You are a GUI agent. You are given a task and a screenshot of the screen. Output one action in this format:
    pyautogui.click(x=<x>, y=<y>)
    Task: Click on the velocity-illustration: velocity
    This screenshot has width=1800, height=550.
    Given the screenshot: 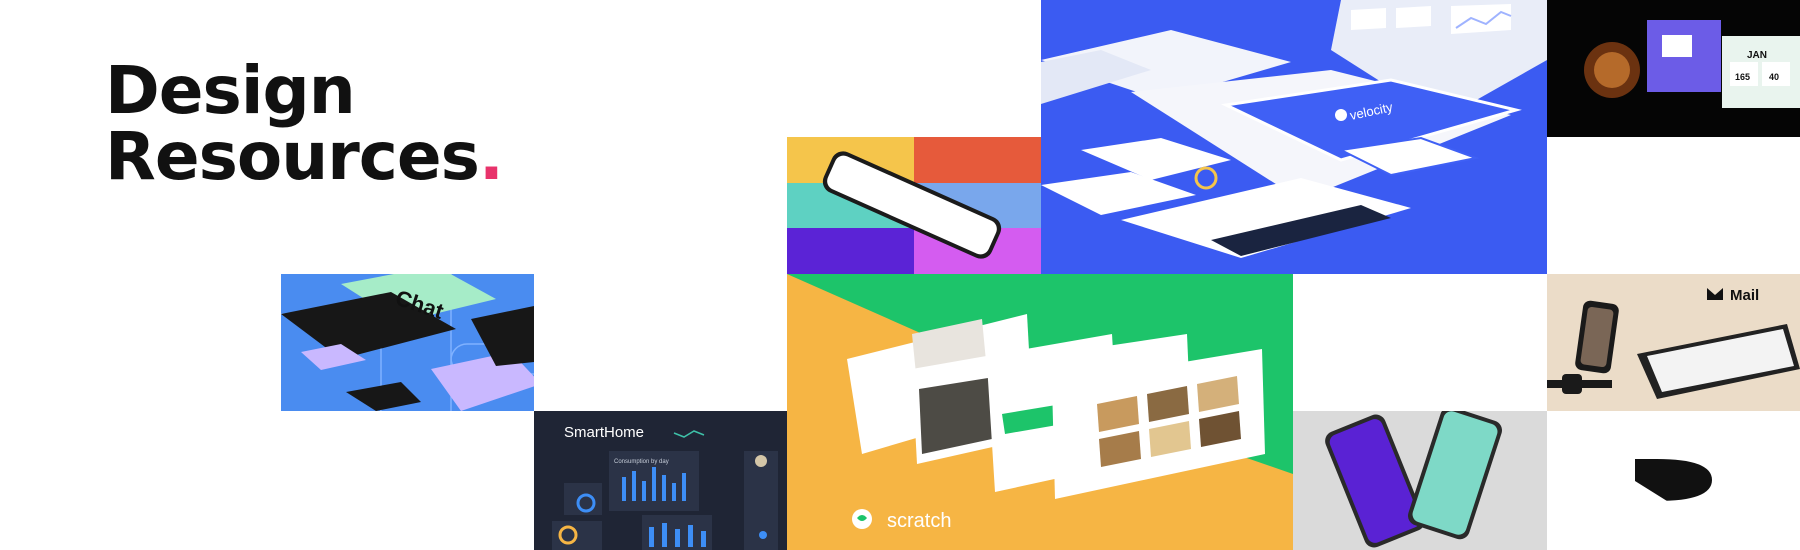 What is the action you would take?
    pyautogui.click(x=1294, y=137)
    